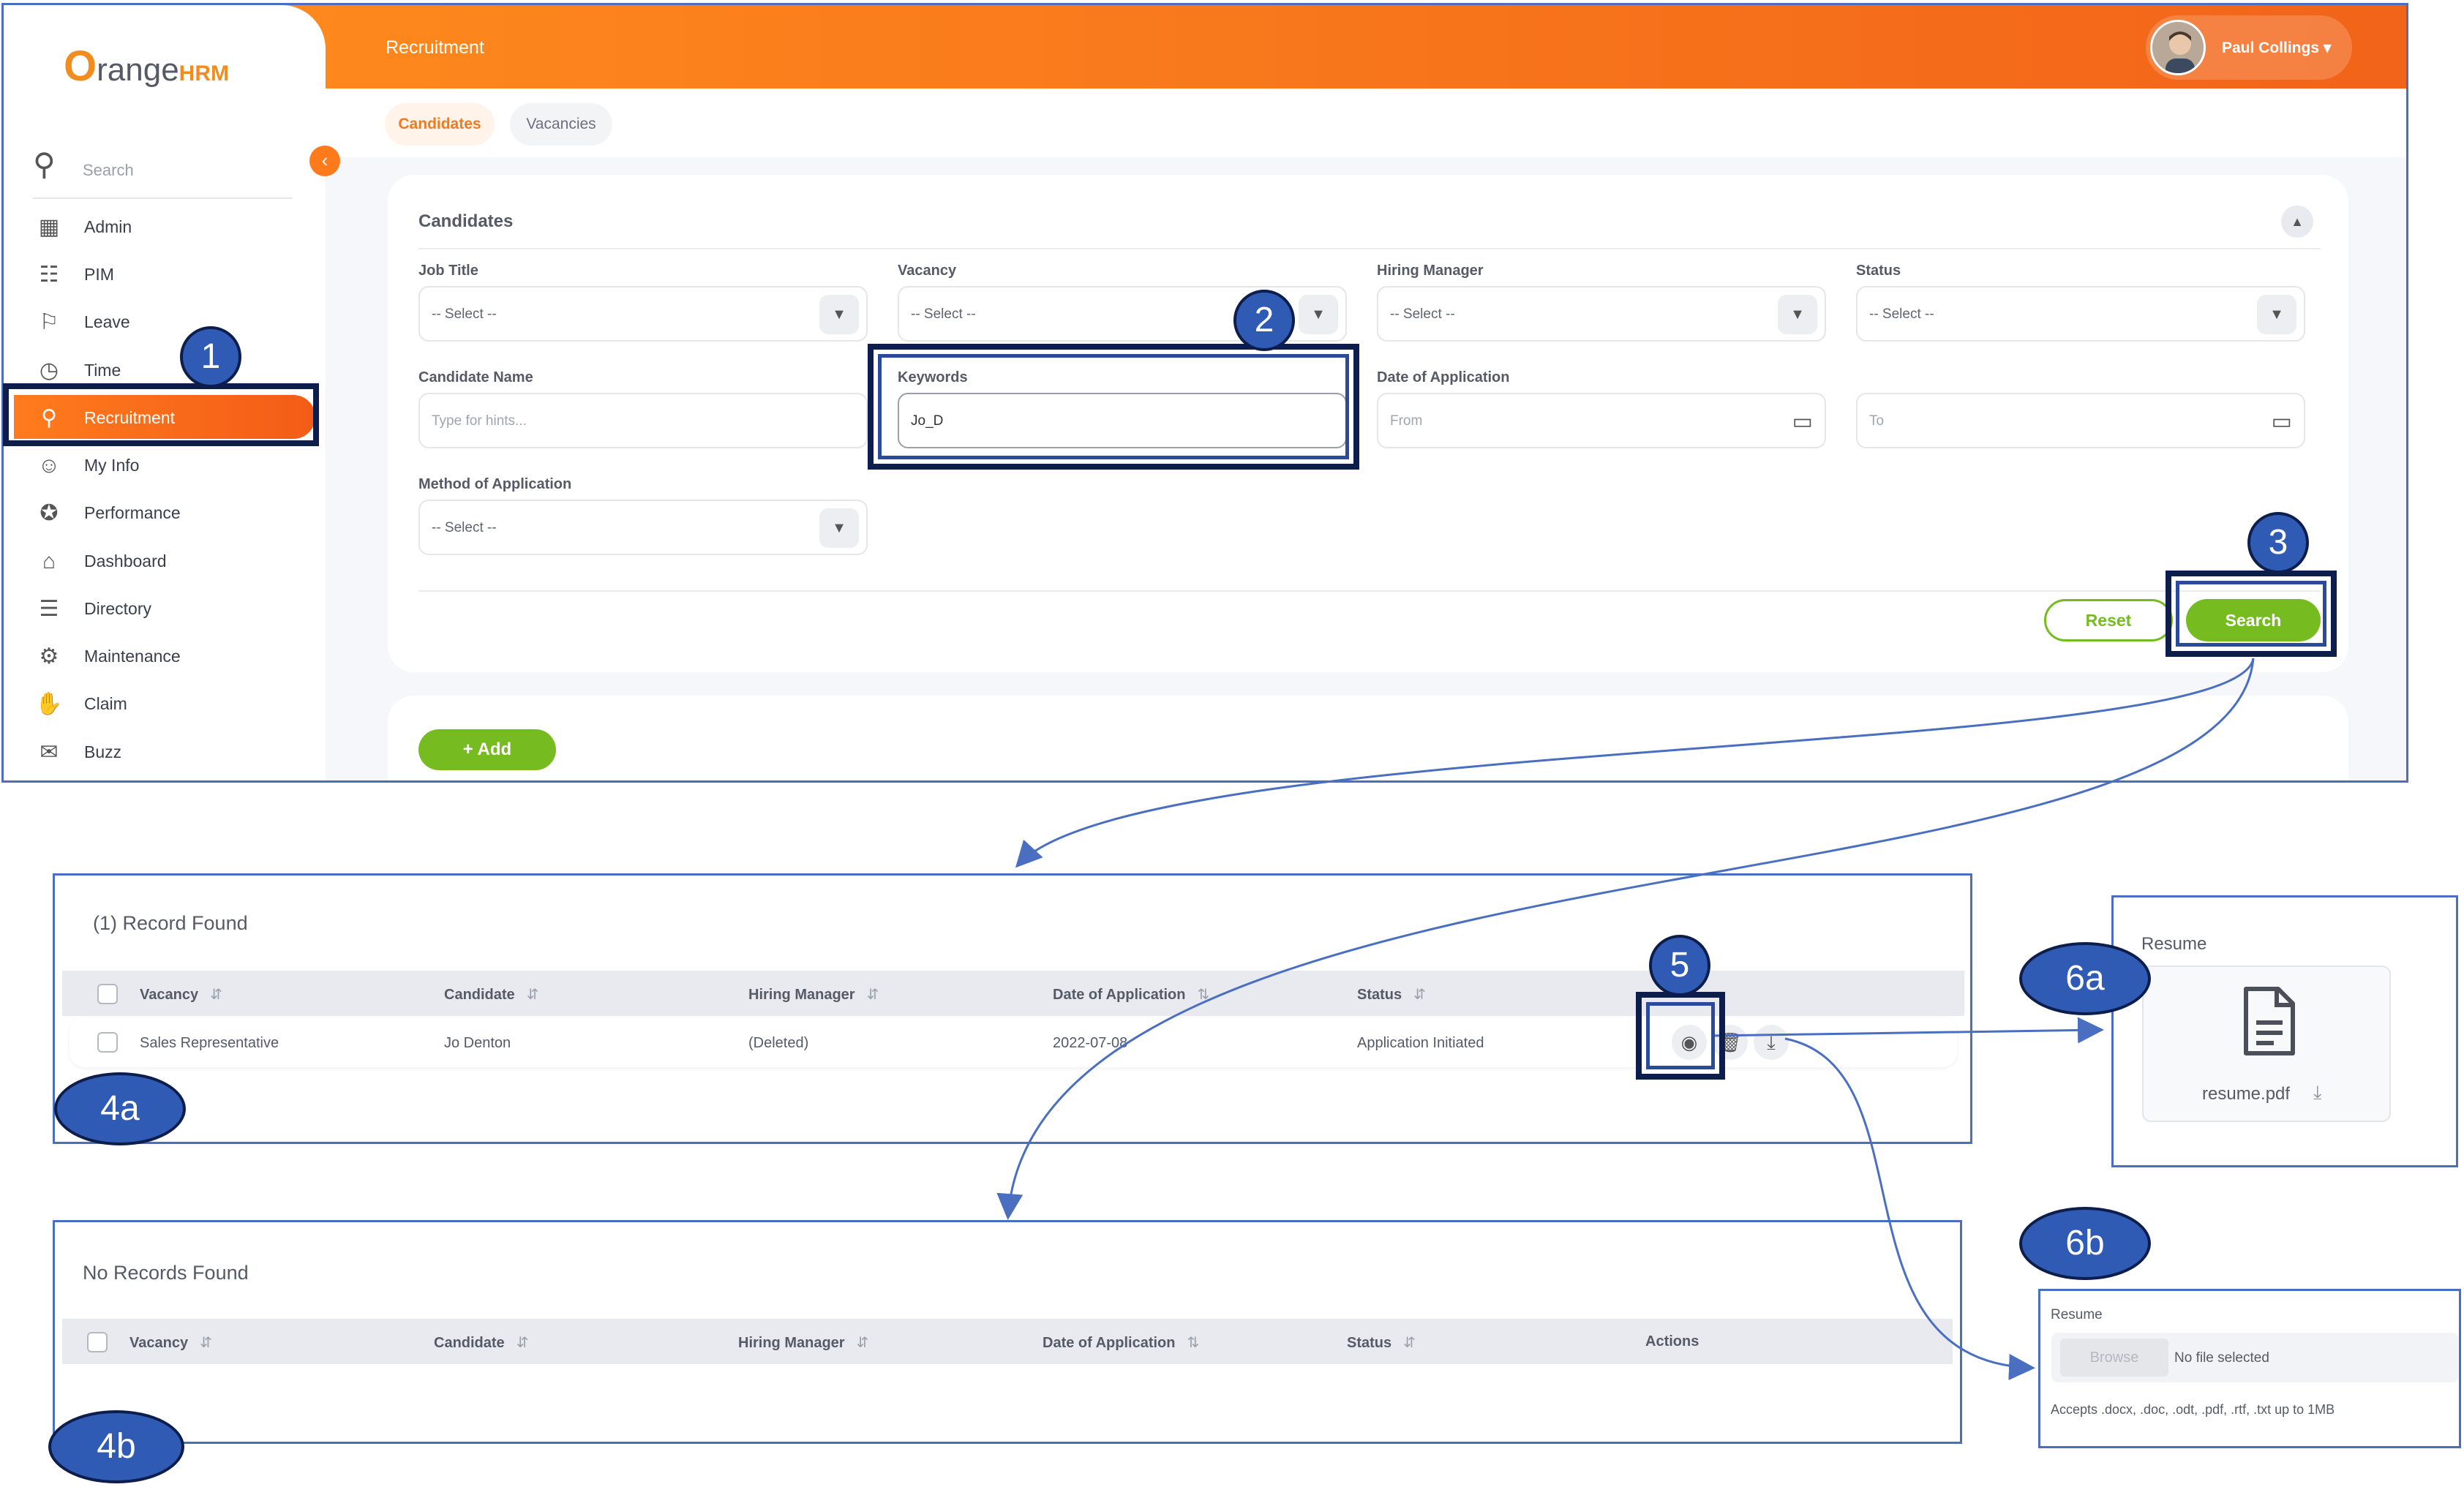  Describe the element at coordinates (161, 414) in the screenshot. I see `highlight-recruitment` at that location.